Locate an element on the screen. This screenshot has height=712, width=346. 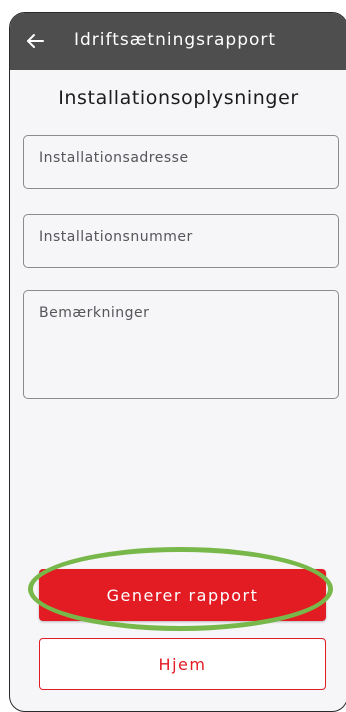
remarks-textarea: Bemærkninger is located at coordinates (181, 344).